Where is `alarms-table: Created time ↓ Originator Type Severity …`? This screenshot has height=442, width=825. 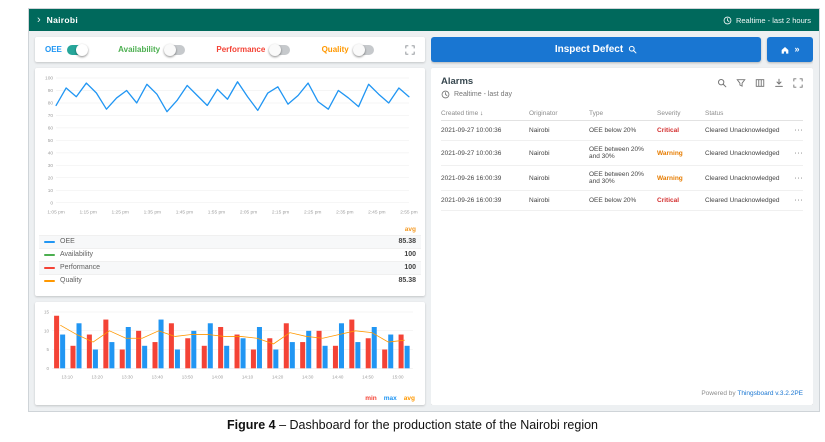 alarms-table: Created time ↓ Originator Type Severity … is located at coordinates (622, 159).